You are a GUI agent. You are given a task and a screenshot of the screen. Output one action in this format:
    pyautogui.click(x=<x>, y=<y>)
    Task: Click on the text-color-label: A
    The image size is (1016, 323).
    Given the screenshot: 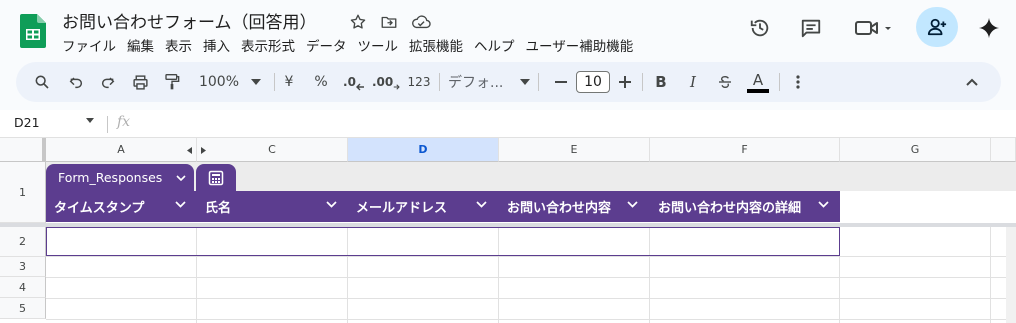 What is the action you would take?
    pyautogui.click(x=758, y=79)
    